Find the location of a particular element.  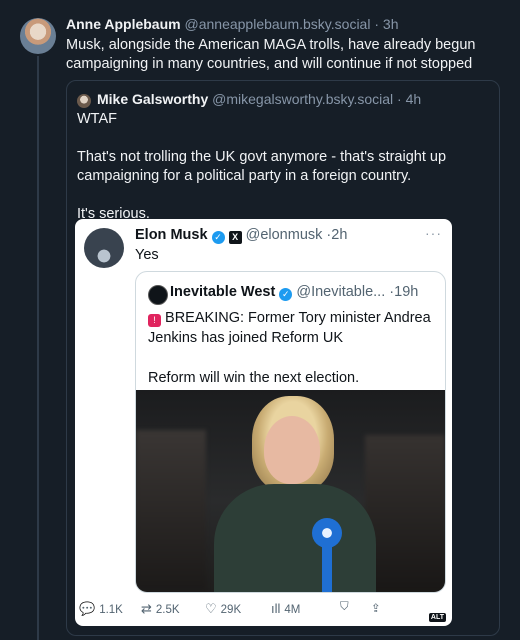

x-logo-icon: X is located at coordinates (235, 237).